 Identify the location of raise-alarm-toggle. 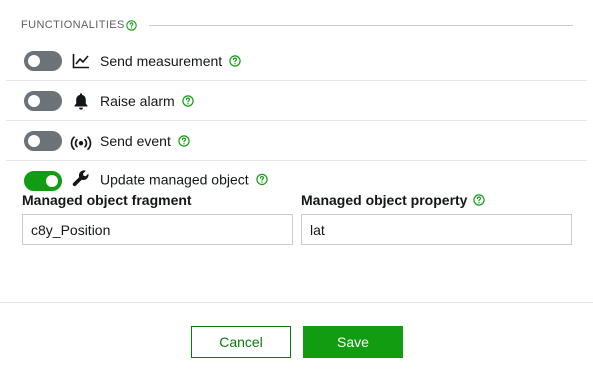
(43, 100).